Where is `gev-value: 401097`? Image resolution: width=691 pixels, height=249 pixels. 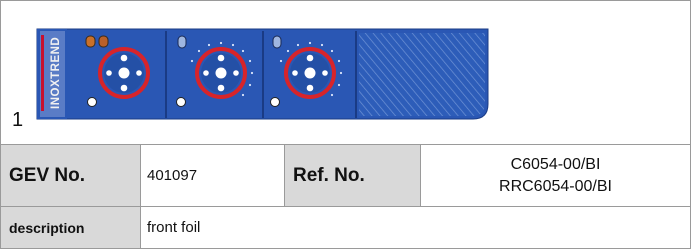 gev-value: 401097 is located at coordinates (213, 175).